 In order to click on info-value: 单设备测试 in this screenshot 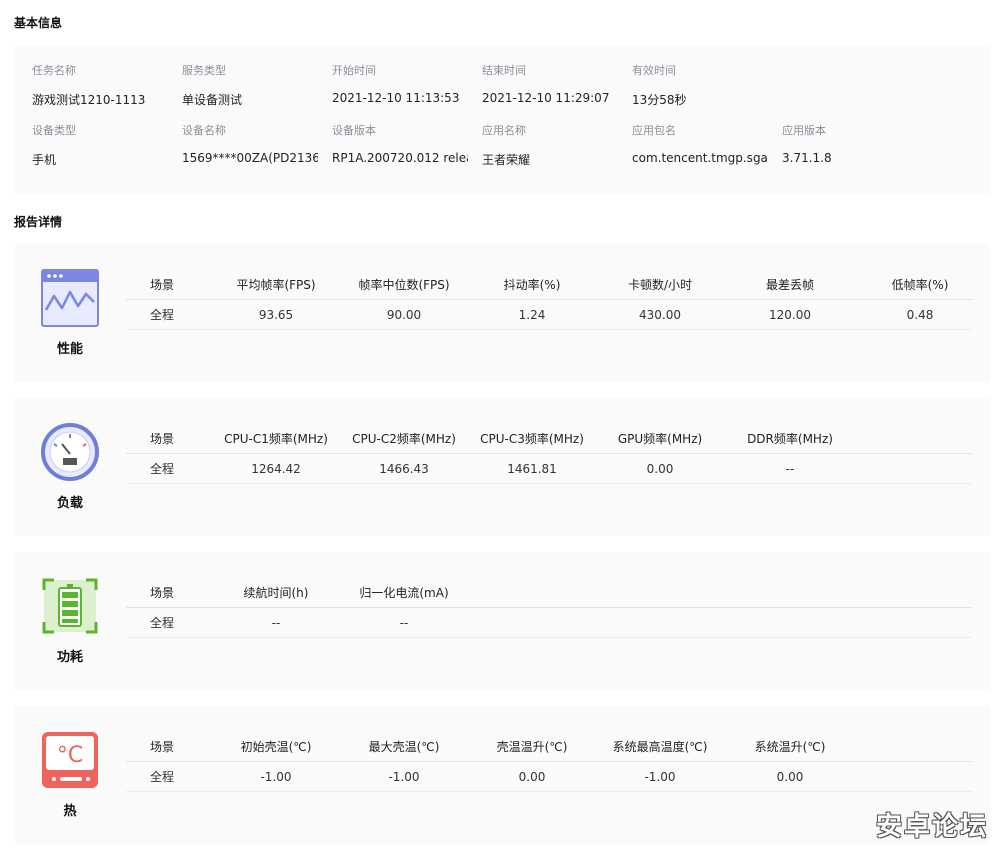, I will do `click(212, 100)`.